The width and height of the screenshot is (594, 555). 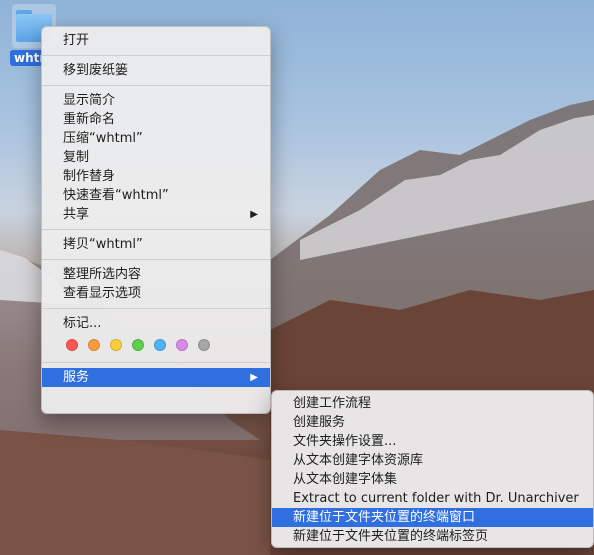 I want to click on menu-item-clean-up-selection: 整理所选内容, so click(x=156, y=274).